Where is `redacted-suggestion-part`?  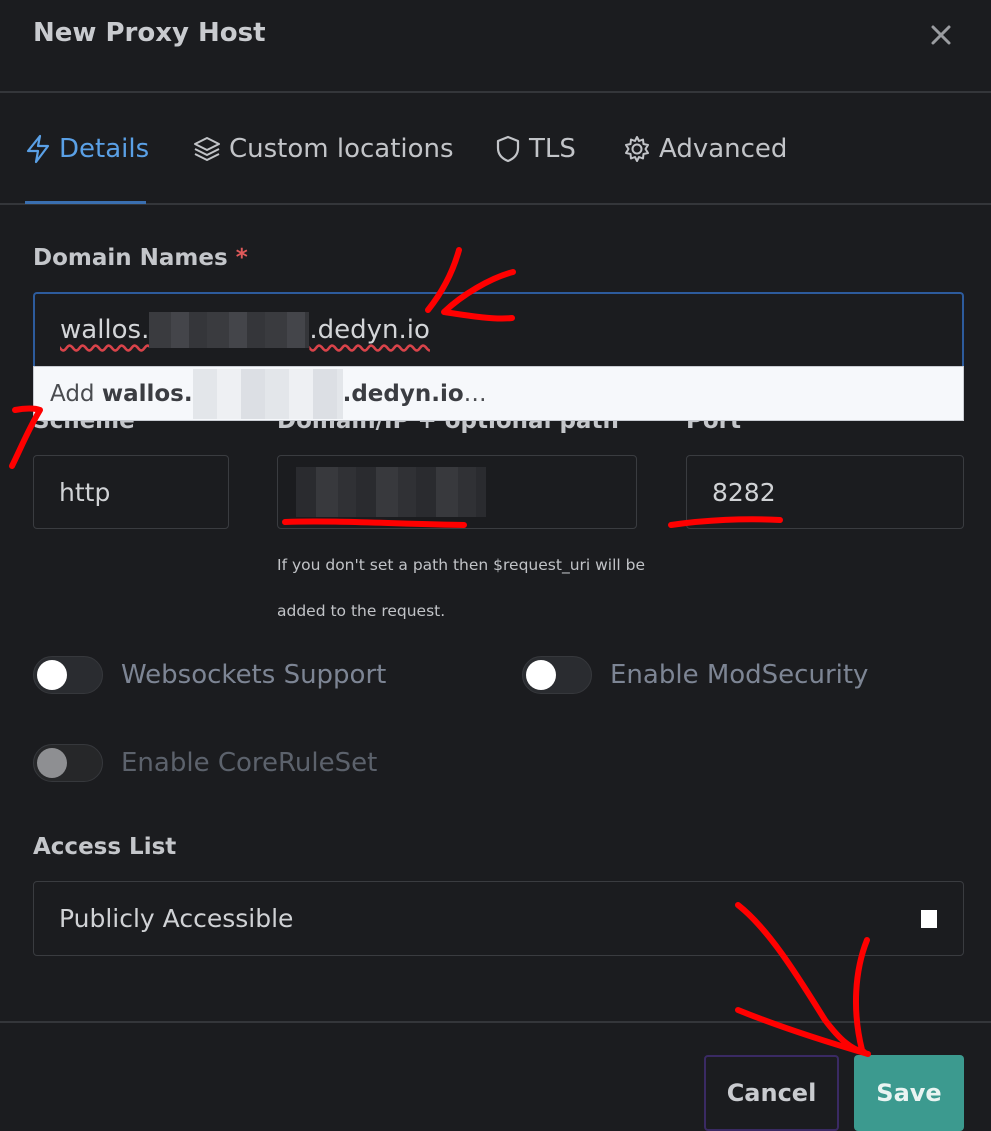 redacted-suggestion-part is located at coordinates (267, 393).